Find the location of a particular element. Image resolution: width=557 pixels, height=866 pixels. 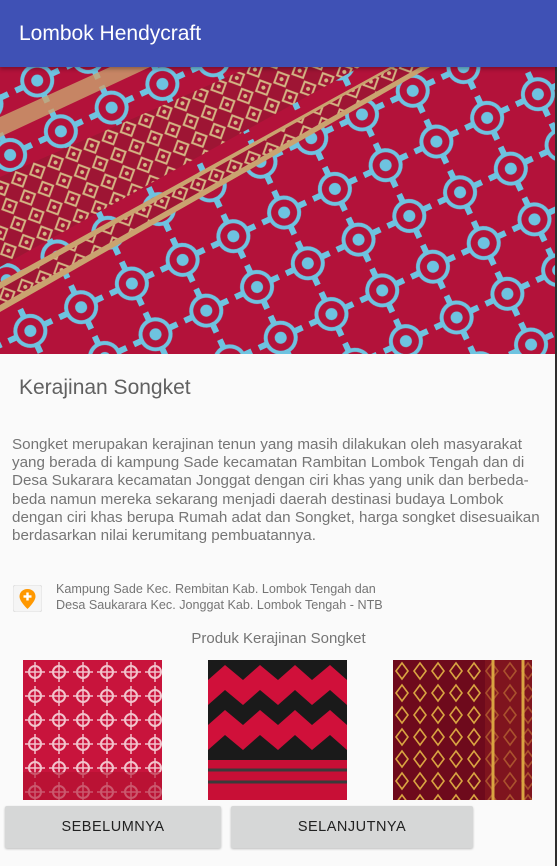

next-button: SELANJUTNYA is located at coordinates (352, 827).